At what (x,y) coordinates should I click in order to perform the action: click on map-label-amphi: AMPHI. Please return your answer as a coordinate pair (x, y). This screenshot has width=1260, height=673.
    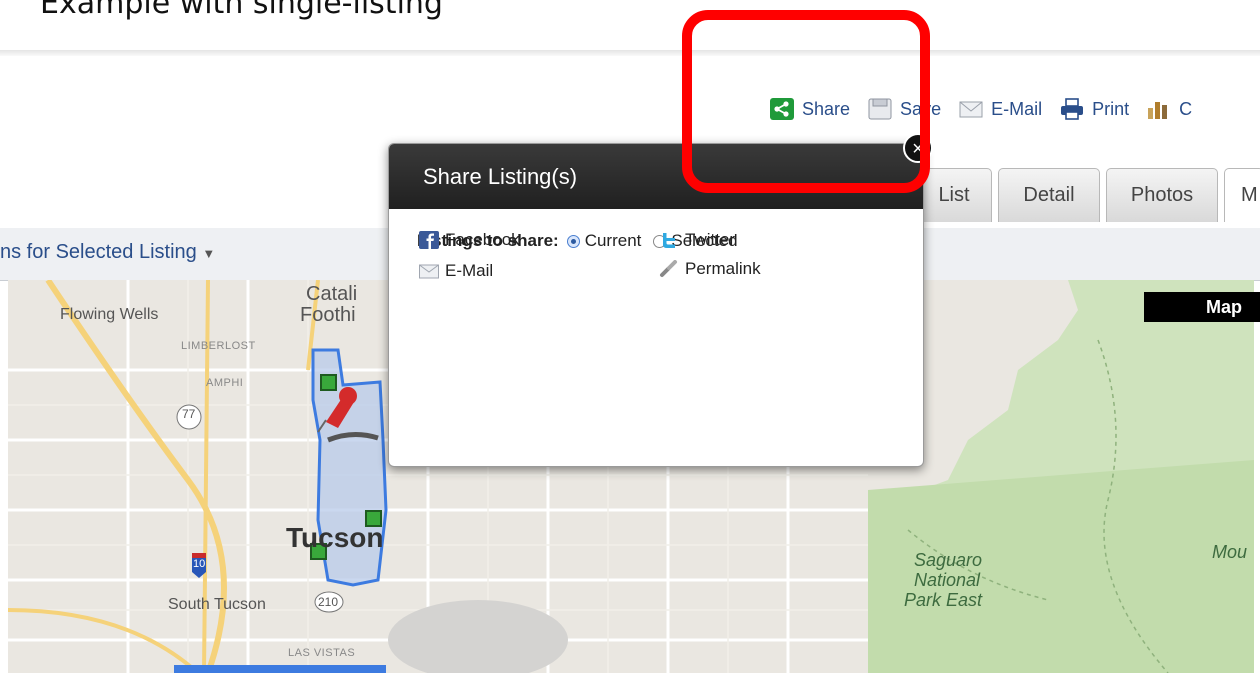
    Looking at the image, I should click on (225, 383).